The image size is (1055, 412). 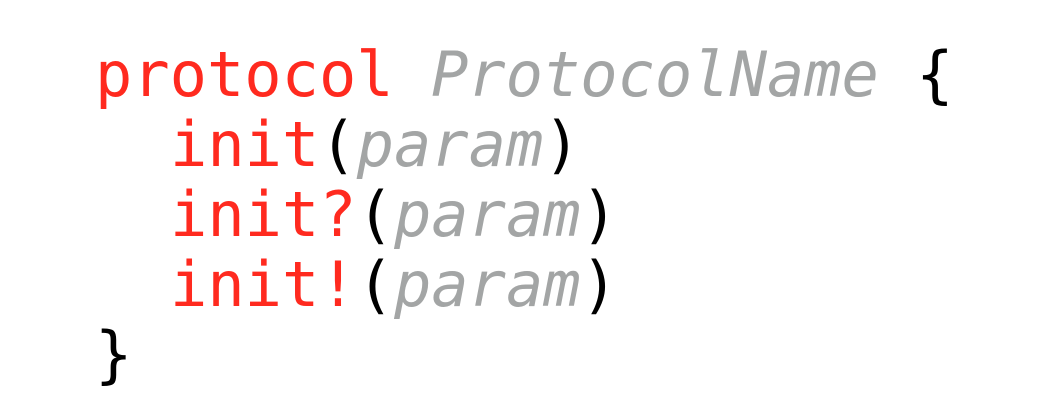 I want to click on protocol-name-placeholder: ProtocolName, so click(x=654, y=74).